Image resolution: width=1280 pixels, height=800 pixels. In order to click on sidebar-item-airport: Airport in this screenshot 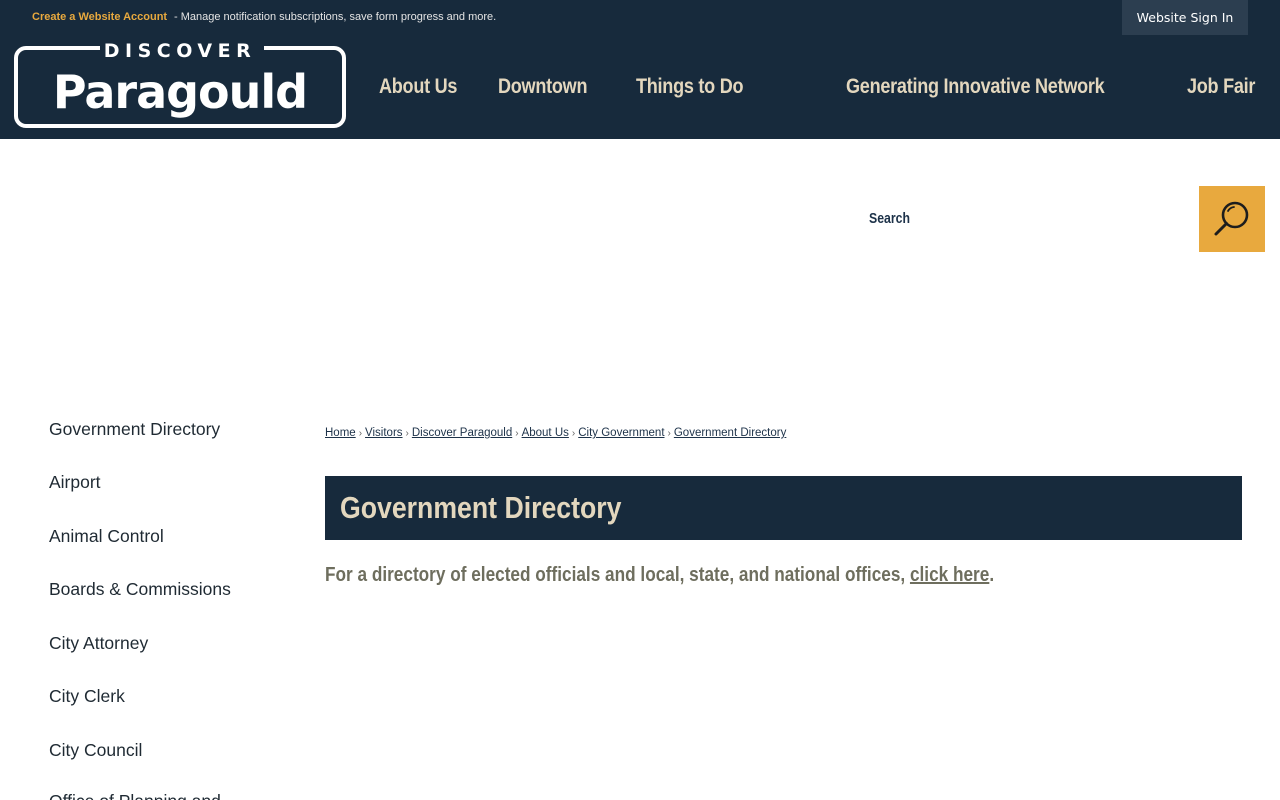, I will do `click(75, 482)`.